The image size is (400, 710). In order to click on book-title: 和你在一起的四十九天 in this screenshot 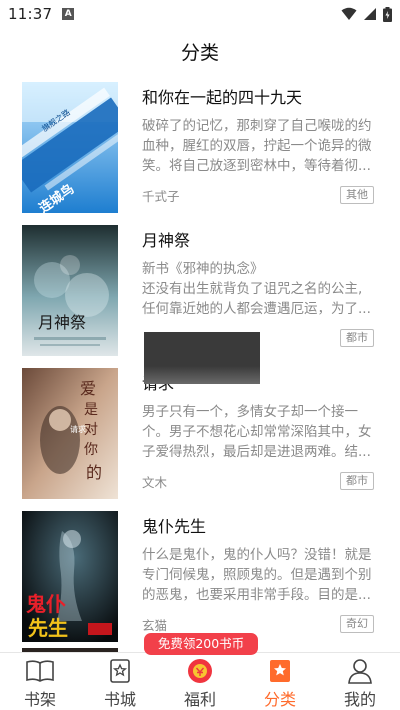, I will do `click(222, 96)`.